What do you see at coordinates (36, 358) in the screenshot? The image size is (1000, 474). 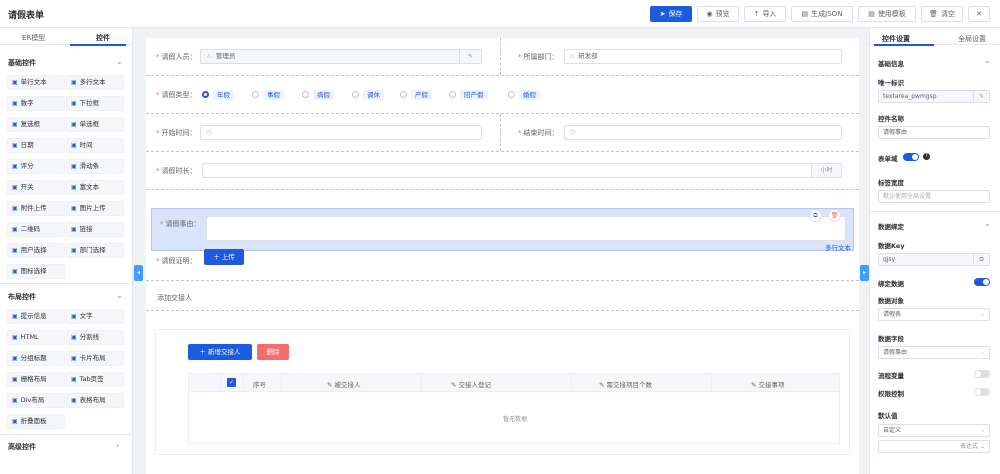 I see `palette-item: ▣ 分组标题` at bounding box center [36, 358].